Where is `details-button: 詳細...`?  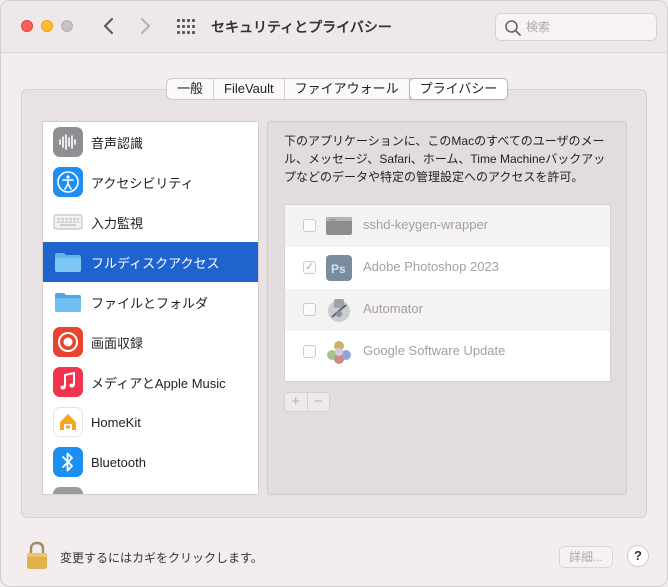
details-button: 詳細... is located at coordinates (586, 557).